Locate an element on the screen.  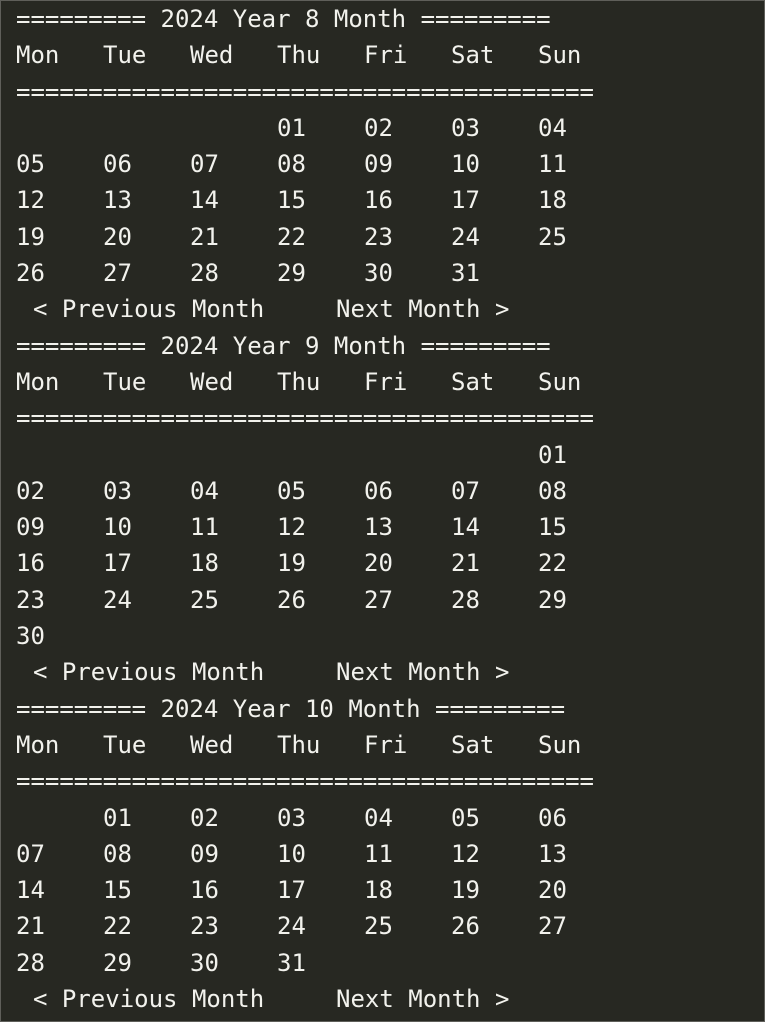
month-title: ========= 2024 Year 8 Month ========= is located at coordinates (283, 19).